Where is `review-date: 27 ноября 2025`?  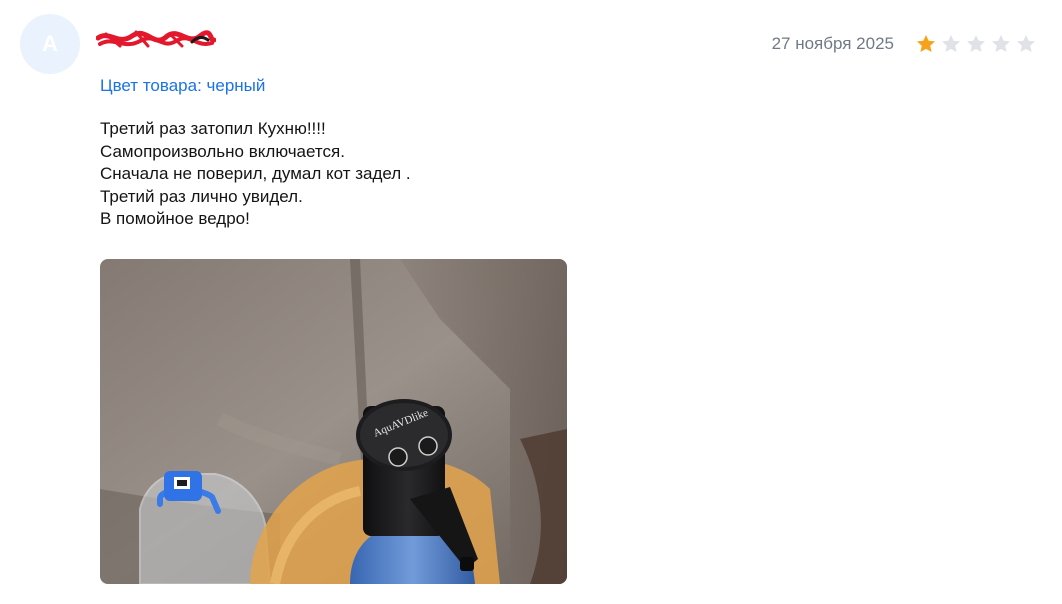
review-date: 27 ноября 2025 is located at coordinates (832, 43).